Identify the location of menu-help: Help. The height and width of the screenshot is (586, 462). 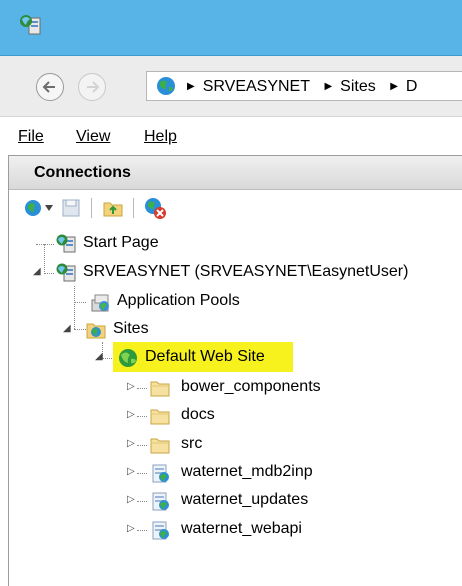
(160, 137).